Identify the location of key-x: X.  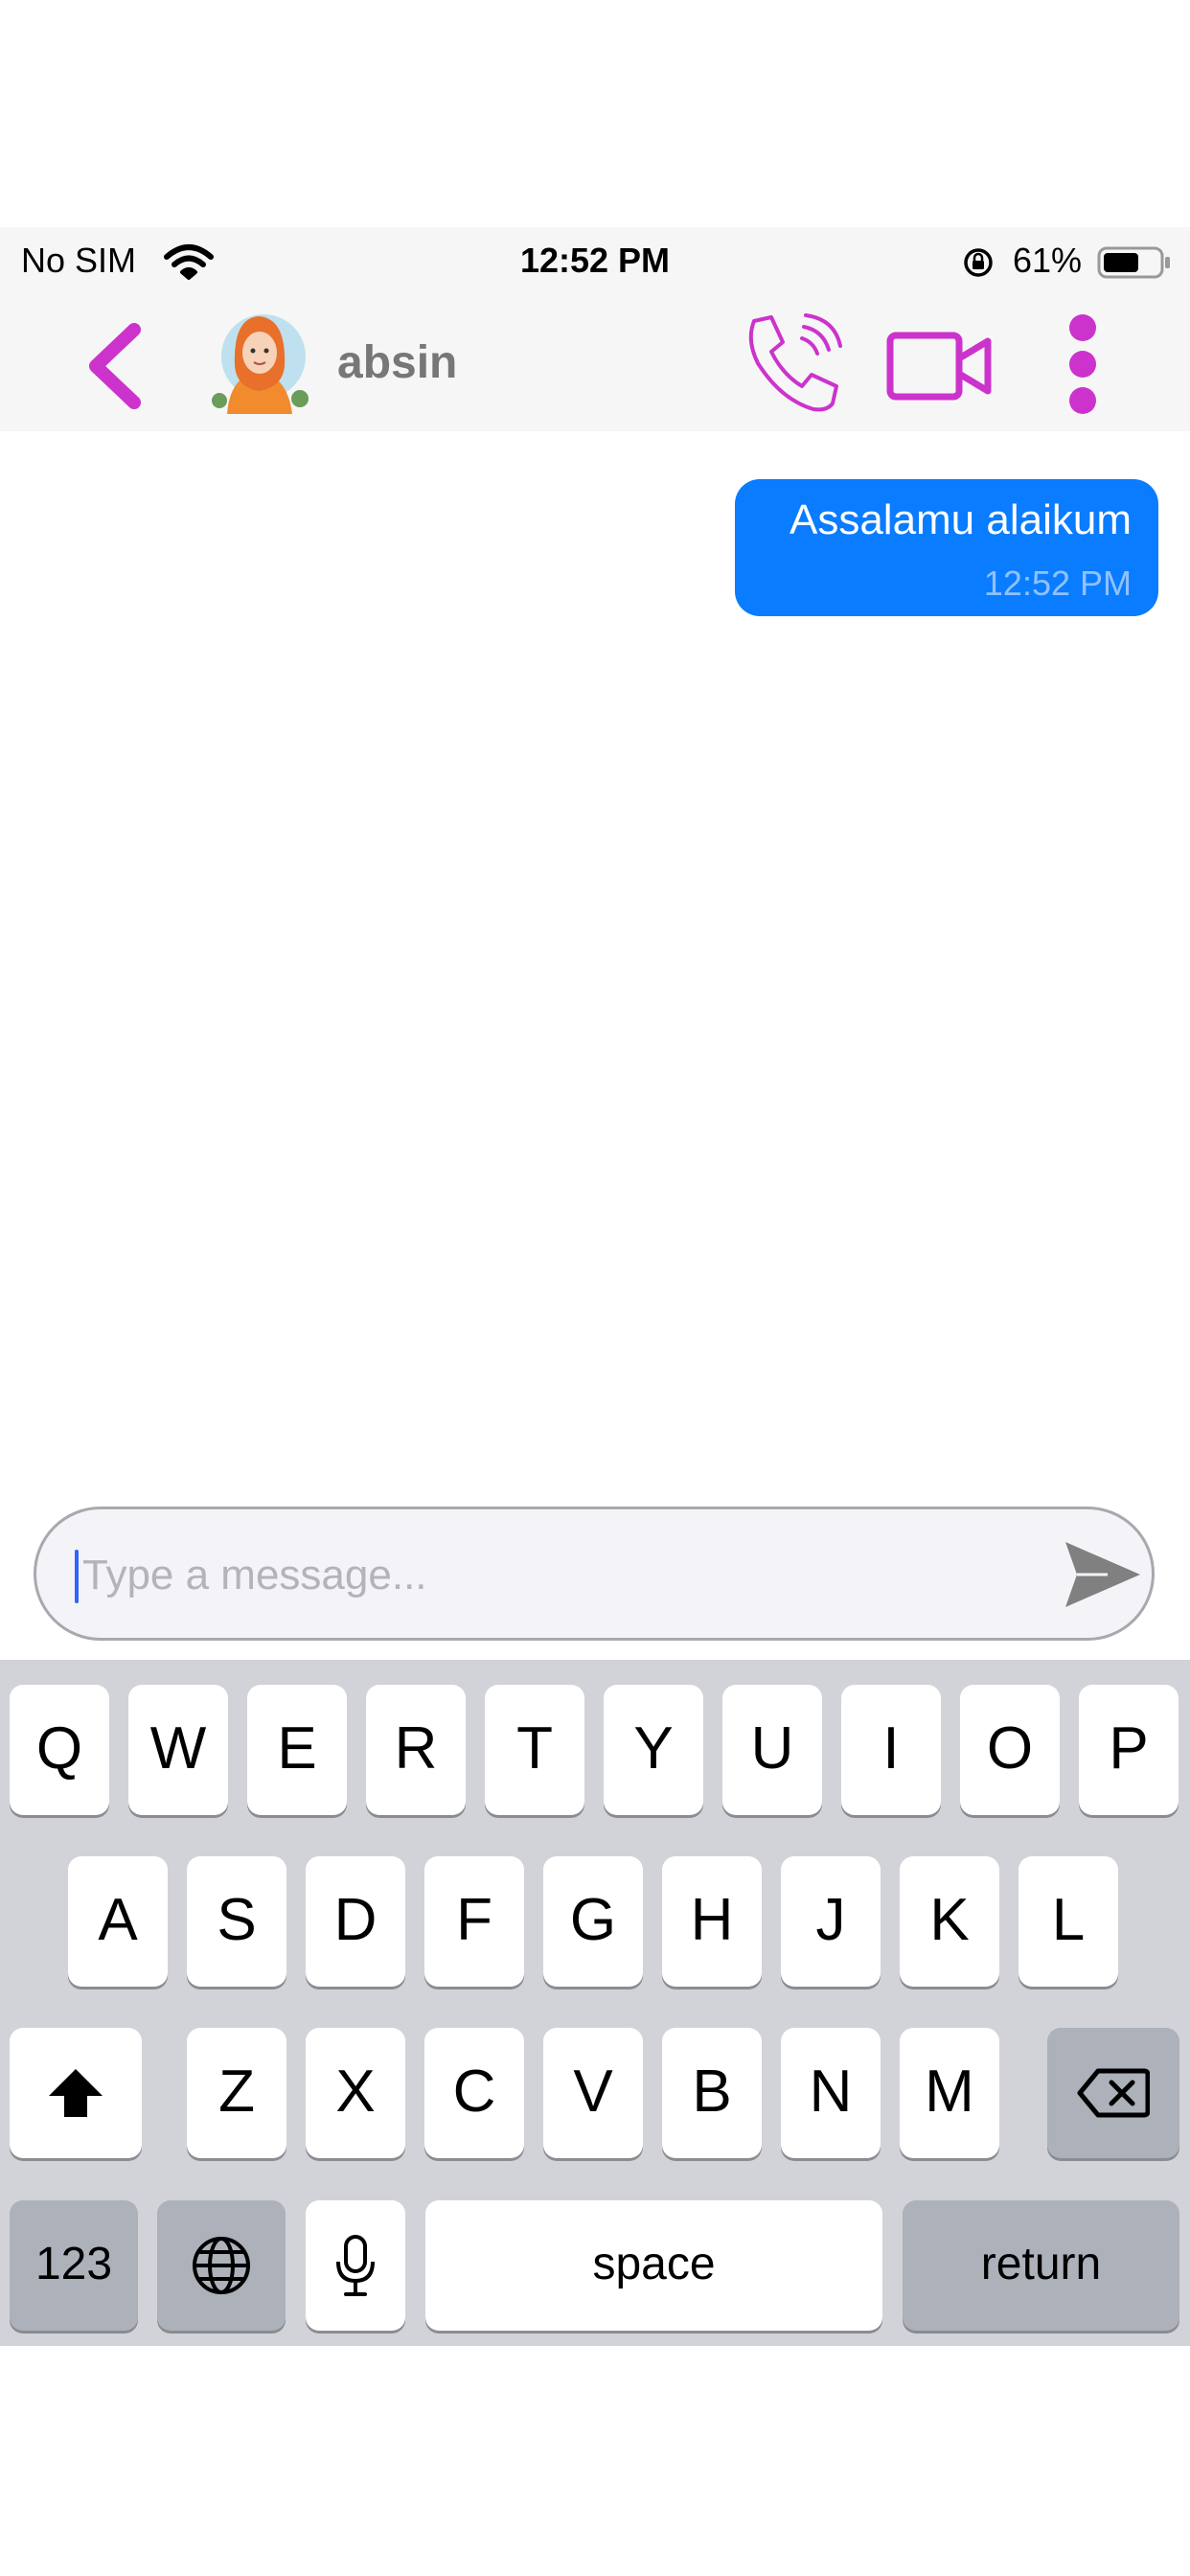
(356, 2093).